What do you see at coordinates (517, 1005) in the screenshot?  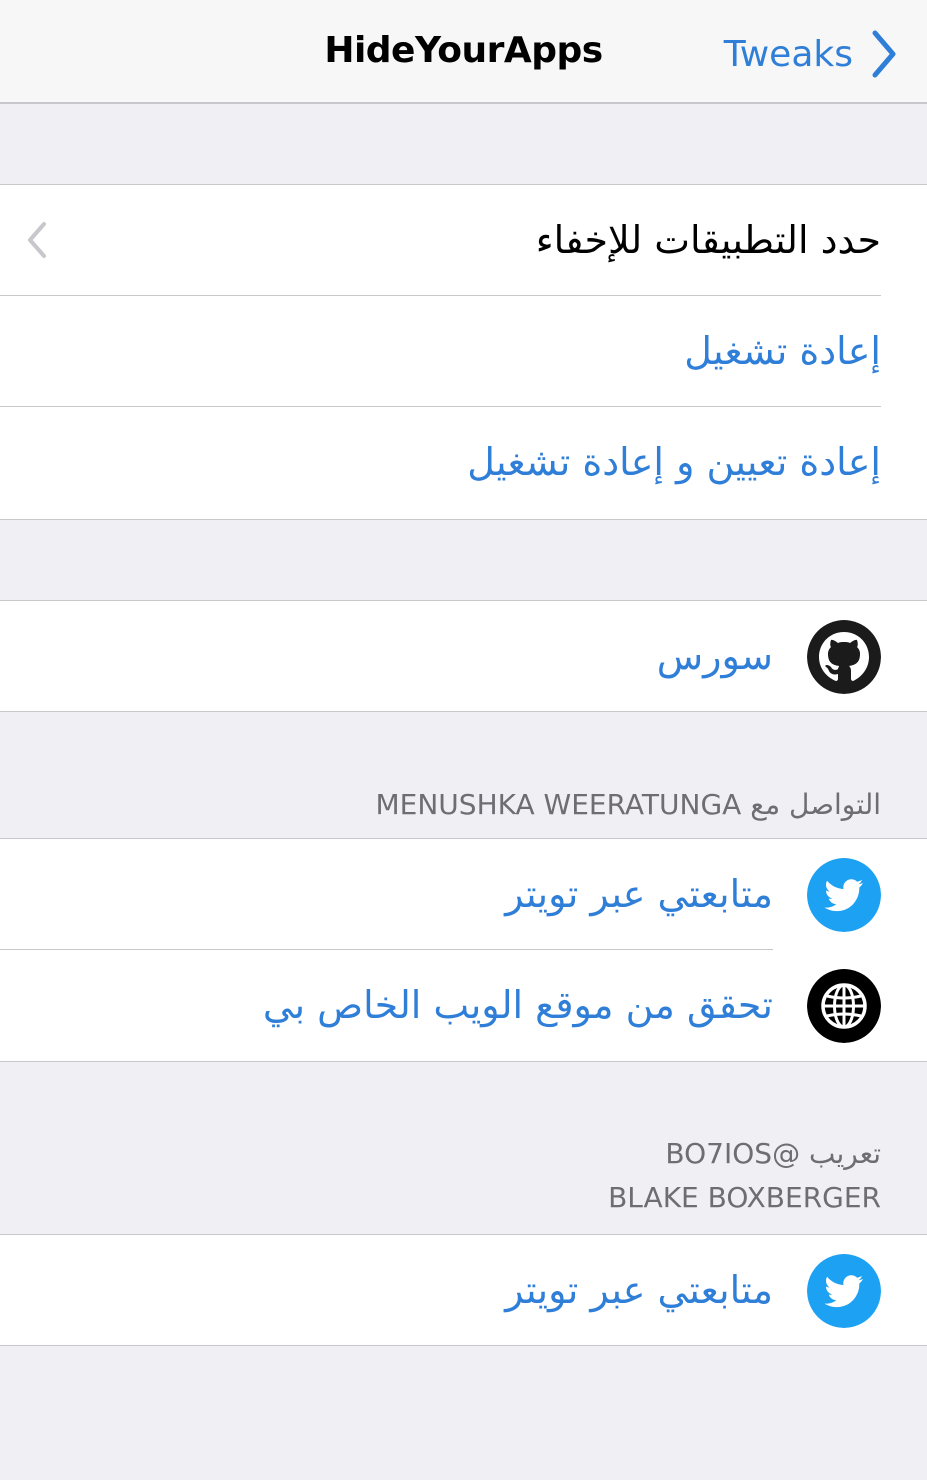 I see `website-label: تحقق من موقع الويب الخاص بي` at bounding box center [517, 1005].